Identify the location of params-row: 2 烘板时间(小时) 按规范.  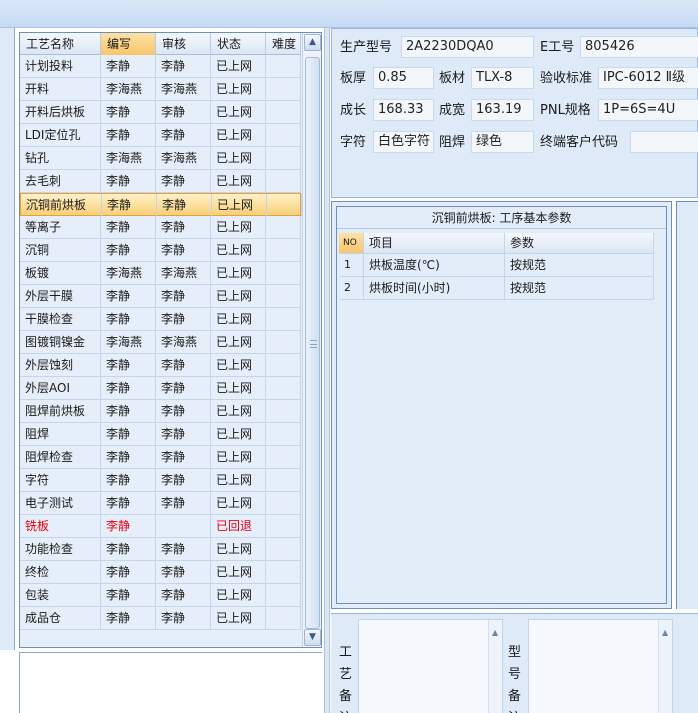
(496, 288).